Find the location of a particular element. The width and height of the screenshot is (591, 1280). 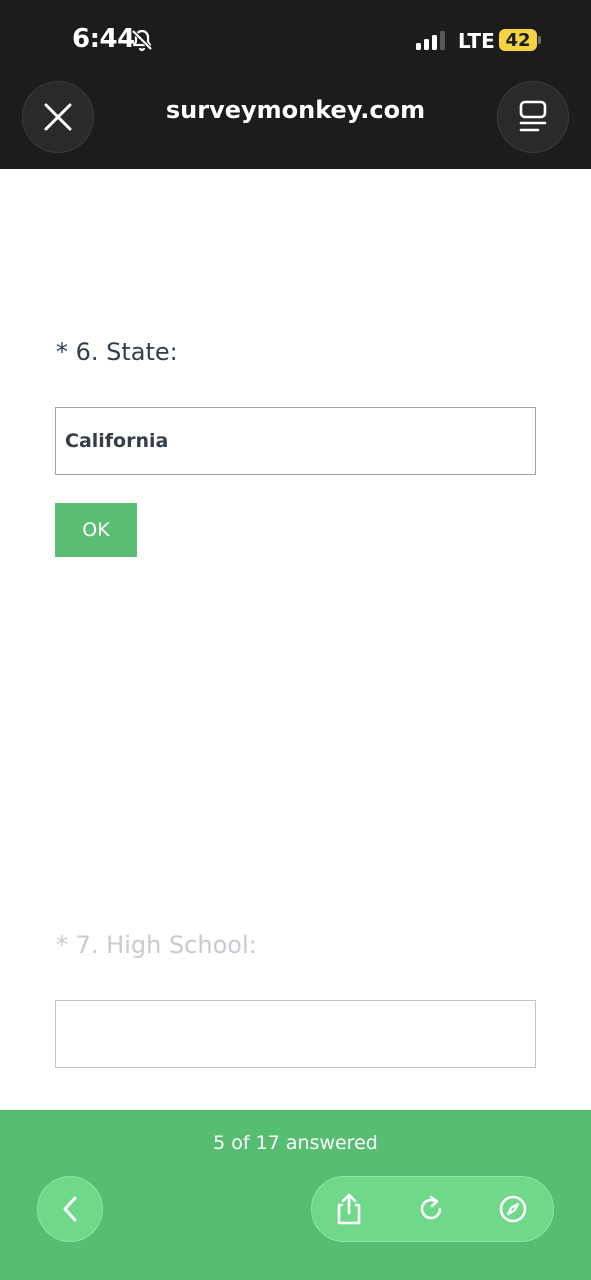

battery-nub is located at coordinates (539, 40).